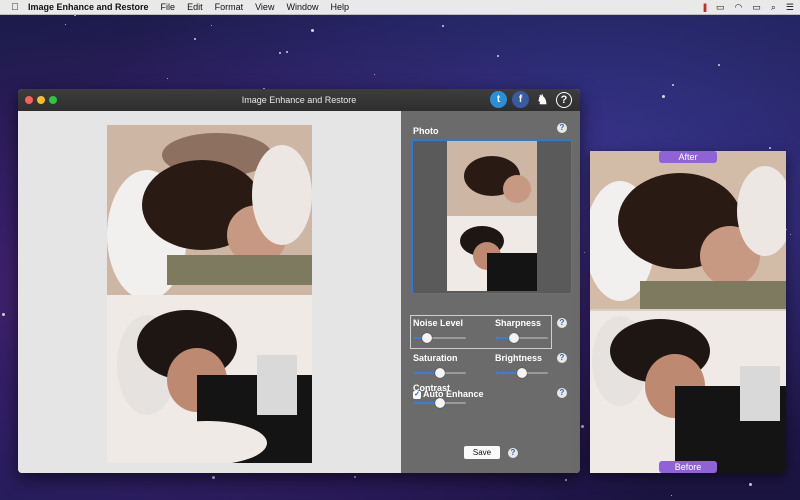 The height and width of the screenshot is (500, 800). Describe the element at coordinates (562, 128) in the screenshot. I see `photo-help-icon: ?` at that location.